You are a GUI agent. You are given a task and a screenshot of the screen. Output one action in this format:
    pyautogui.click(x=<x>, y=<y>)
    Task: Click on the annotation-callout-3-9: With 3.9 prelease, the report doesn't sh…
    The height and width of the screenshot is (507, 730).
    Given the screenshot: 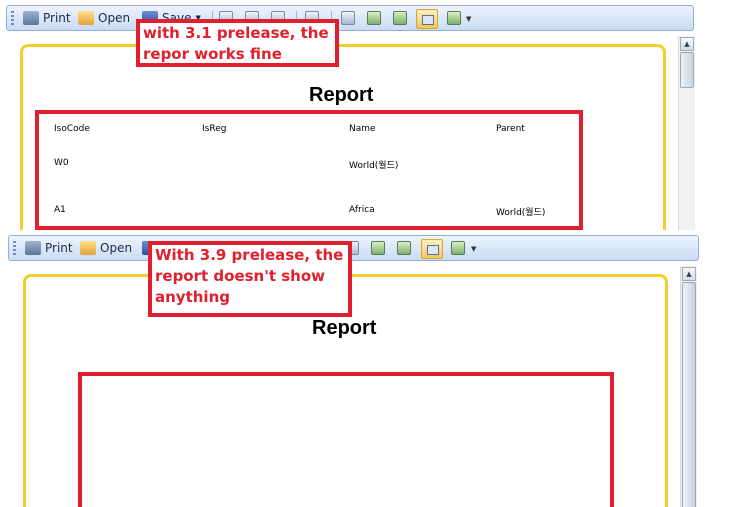 What is the action you would take?
    pyautogui.click(x=250, y=279)
    